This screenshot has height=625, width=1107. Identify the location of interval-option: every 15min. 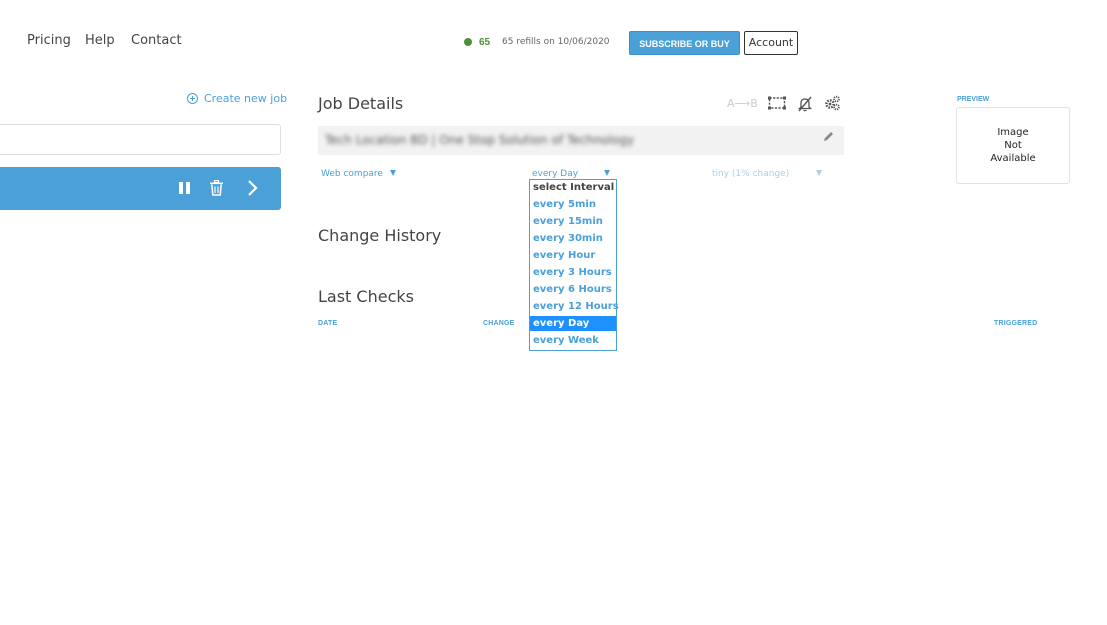
(573, 221).